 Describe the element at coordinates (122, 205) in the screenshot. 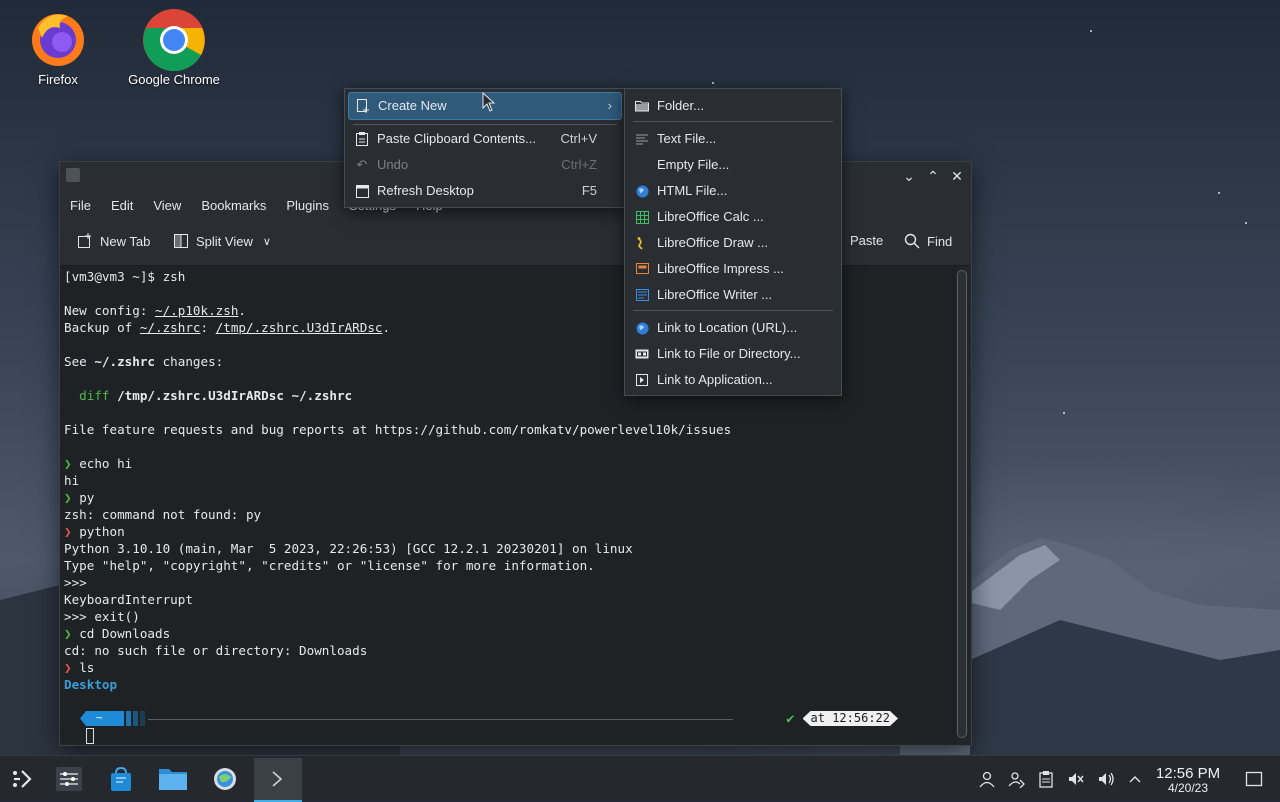

I see `menu-edit: Edit` at that location.